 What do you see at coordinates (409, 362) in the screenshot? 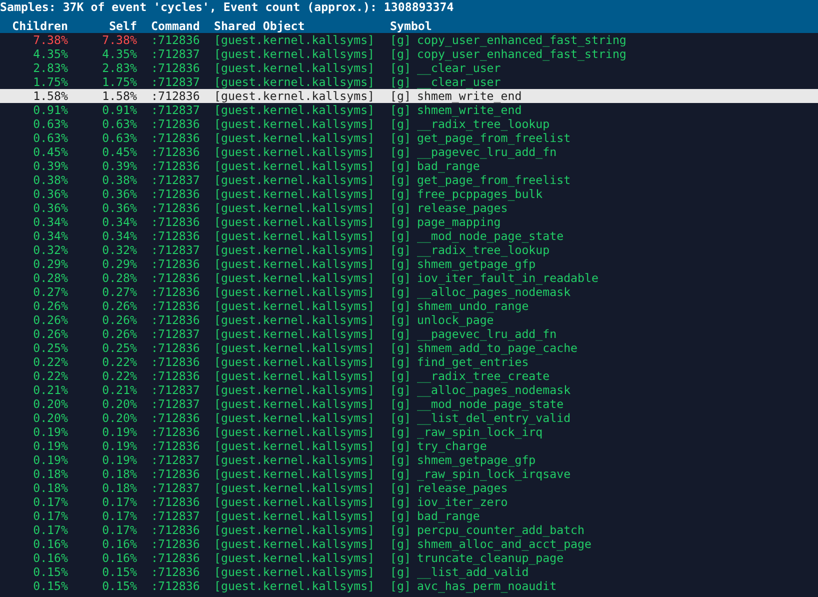
I see `table-row: 0.22% 0.22% :712836 [guest.kernel.kallsyms] [g] find_get_entries` at bounding box center [409, 362].